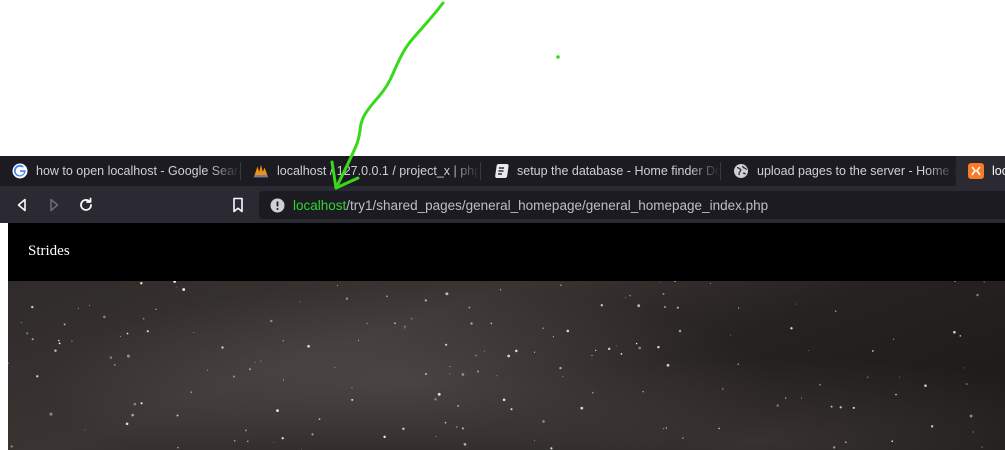  I want to click on back-icon, so click(22, 205).